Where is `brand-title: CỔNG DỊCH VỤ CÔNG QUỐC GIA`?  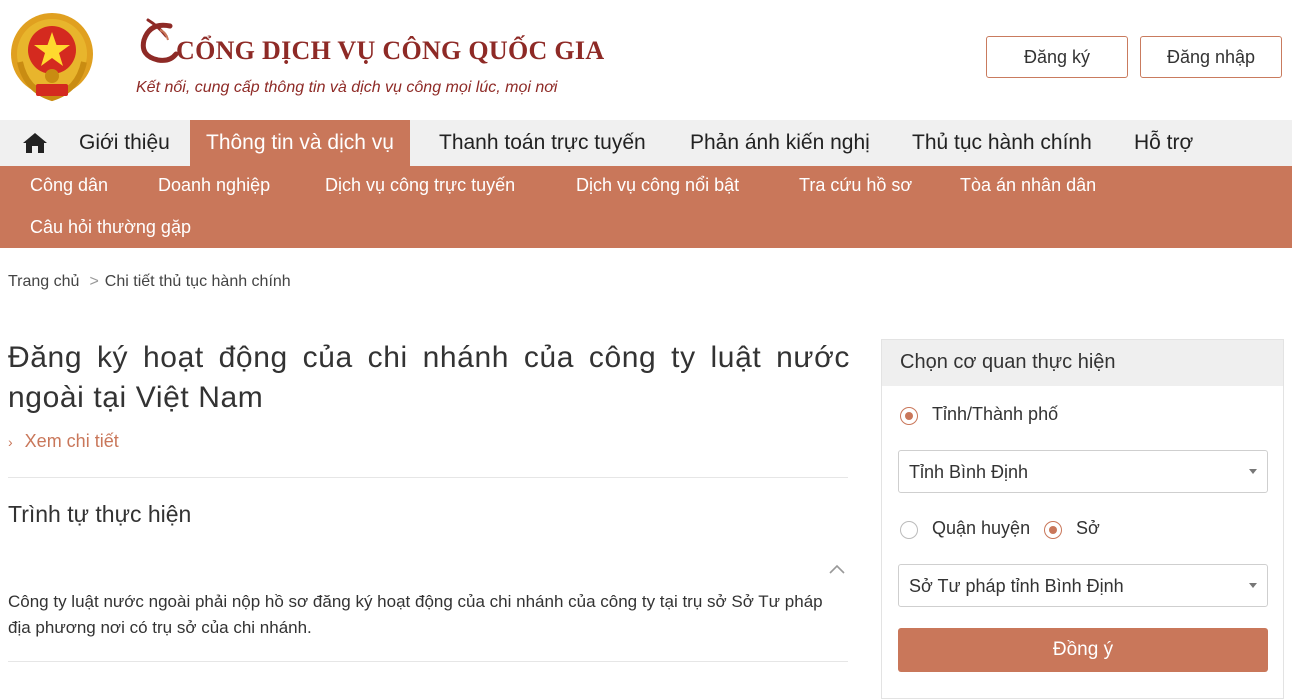
brand-title: CỔNG DỊCH VỤ CÔNG QUỐC GIA is located at coordinates (390, 51).